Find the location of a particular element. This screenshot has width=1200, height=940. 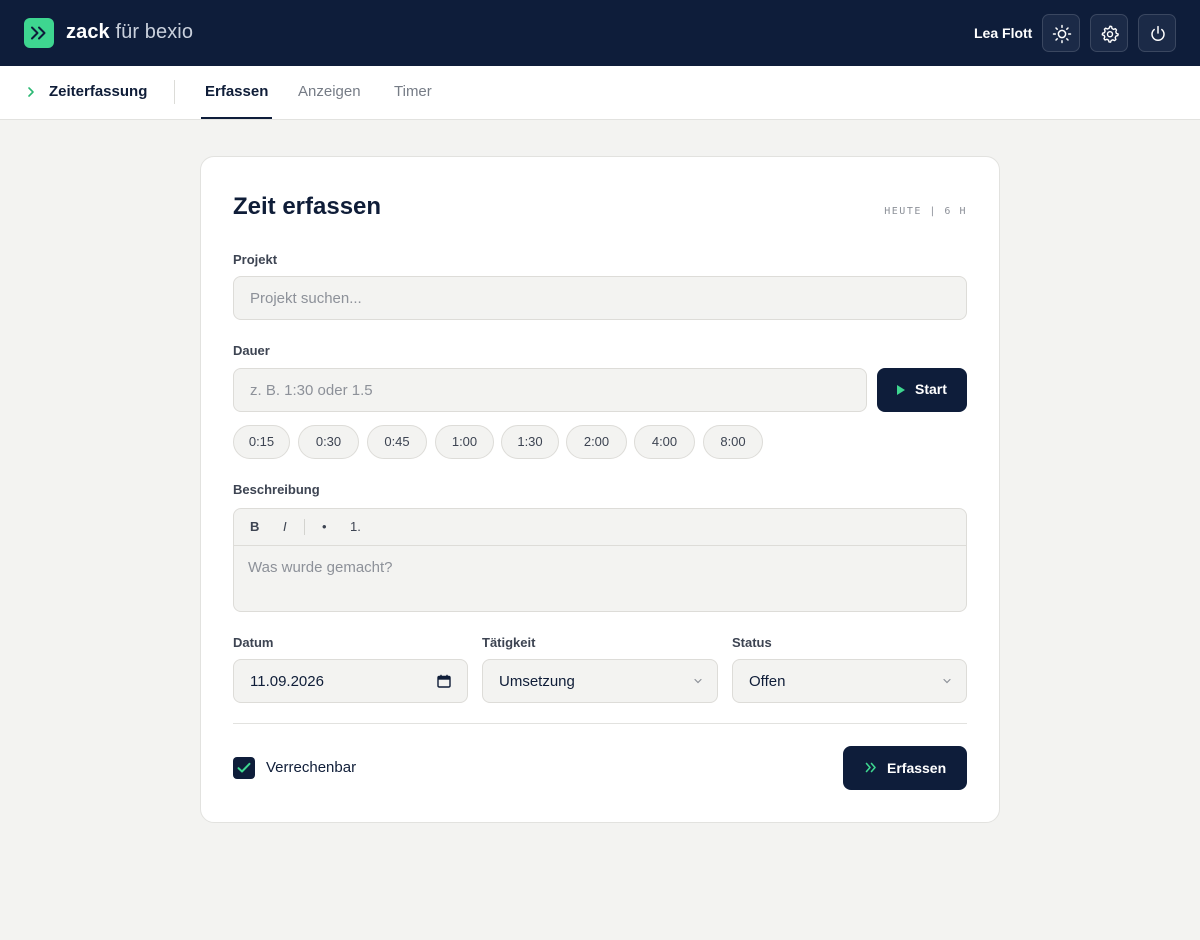

start-timer-button: Start is located at coordinates (922, 390).